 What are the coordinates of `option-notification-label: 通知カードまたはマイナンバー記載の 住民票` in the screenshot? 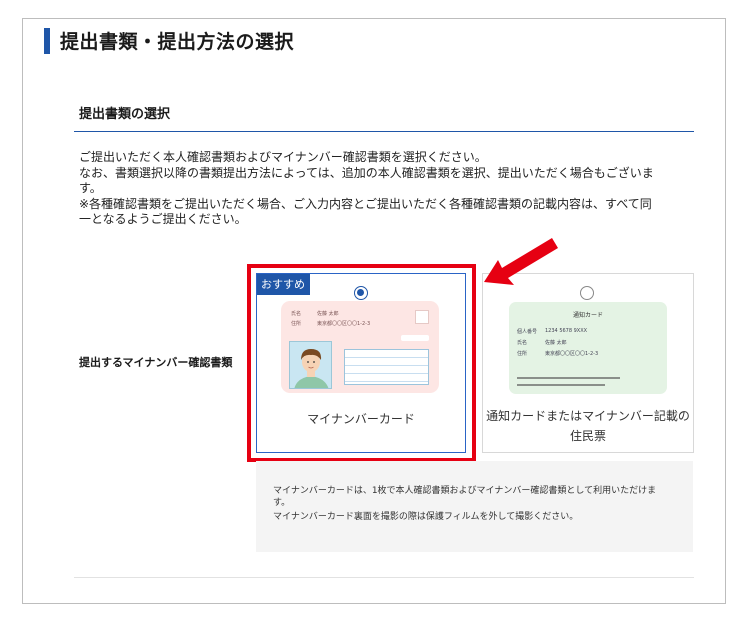 It's located at (588, 426).